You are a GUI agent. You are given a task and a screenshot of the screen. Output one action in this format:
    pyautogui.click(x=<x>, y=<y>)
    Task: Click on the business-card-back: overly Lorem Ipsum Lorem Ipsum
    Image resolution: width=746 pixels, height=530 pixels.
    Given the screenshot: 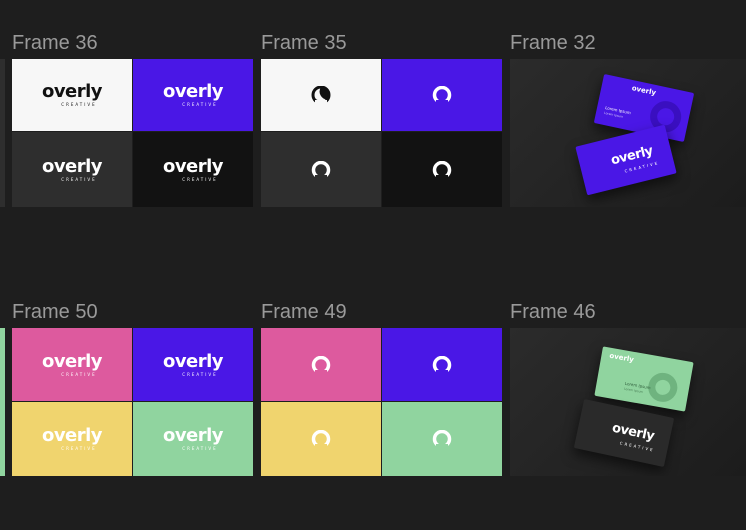 What is the action you would take?
    pyautogui.click(x=644, y=379)
    